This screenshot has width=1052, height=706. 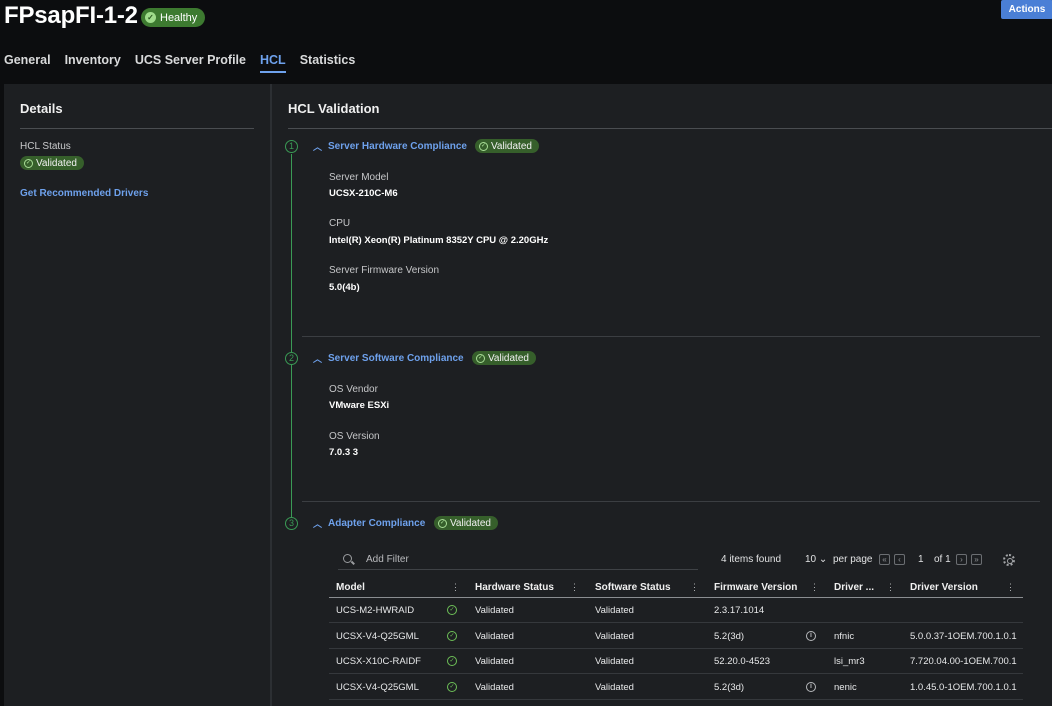 I want to click on column-driver-version: Driver Version, so click(x=944, y=587).